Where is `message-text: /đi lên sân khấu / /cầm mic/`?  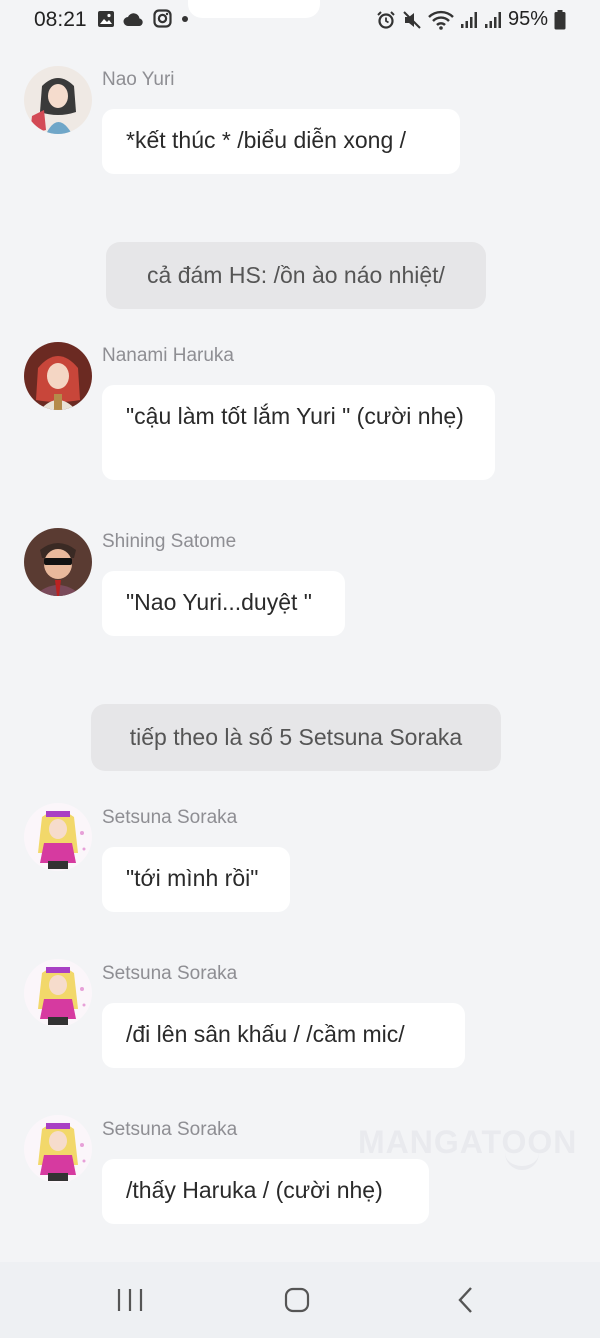 message-text: /đi lên sân khấu / /cầm mic/ is located at coordinates (265, 1034).